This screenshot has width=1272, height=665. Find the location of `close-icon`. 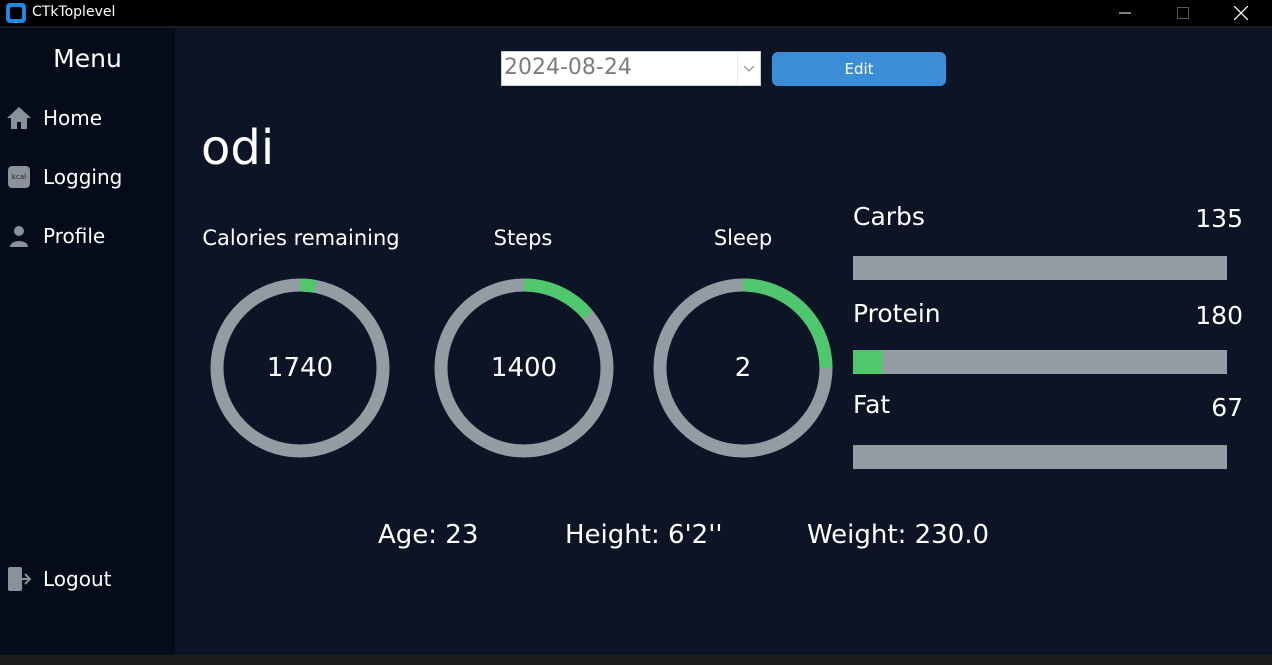

close-icon is located at coordinates (1241, 13).